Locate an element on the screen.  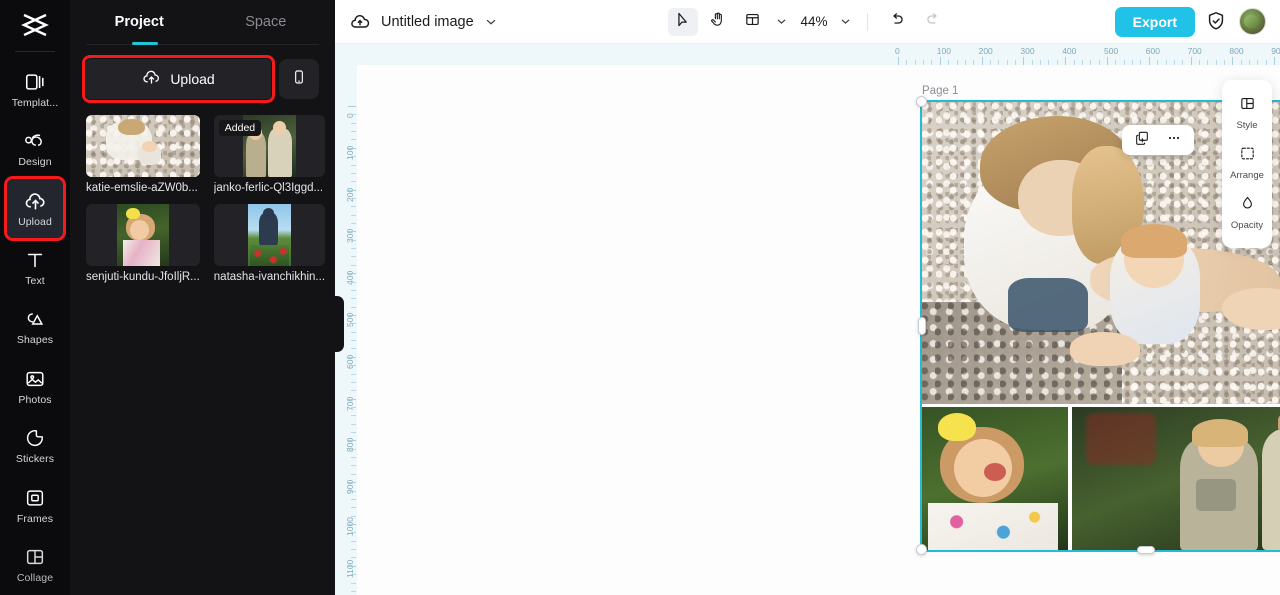
panel-tabs: Project Space is located at coordinates (202, 22).